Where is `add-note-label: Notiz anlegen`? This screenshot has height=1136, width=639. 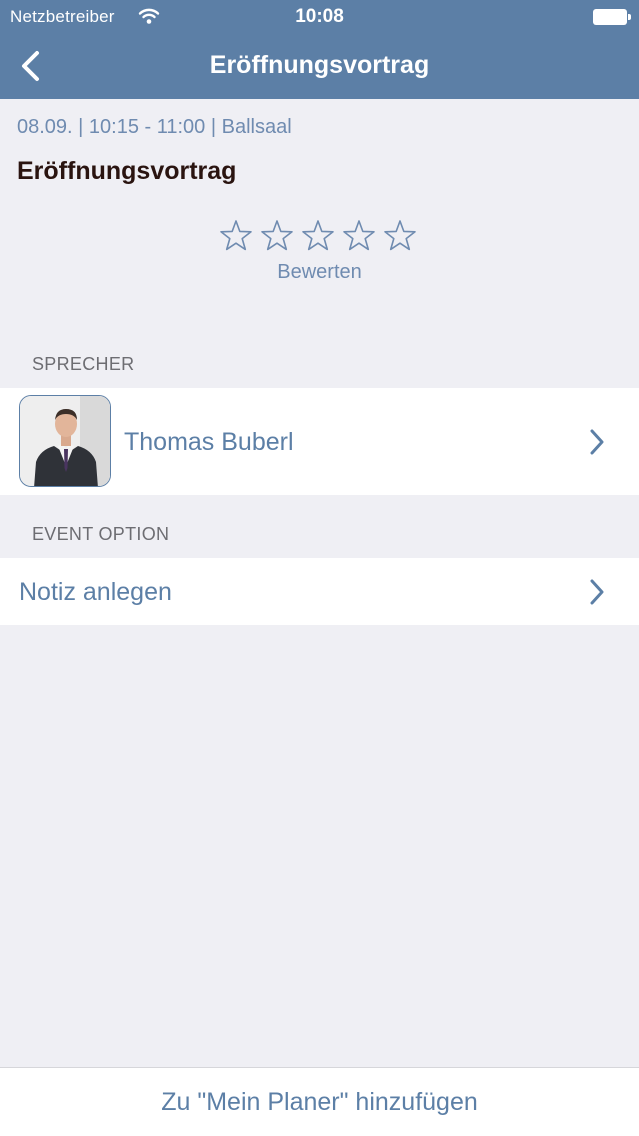 add-note-label: Notiz anlegen is located at coordinates (95, 592).